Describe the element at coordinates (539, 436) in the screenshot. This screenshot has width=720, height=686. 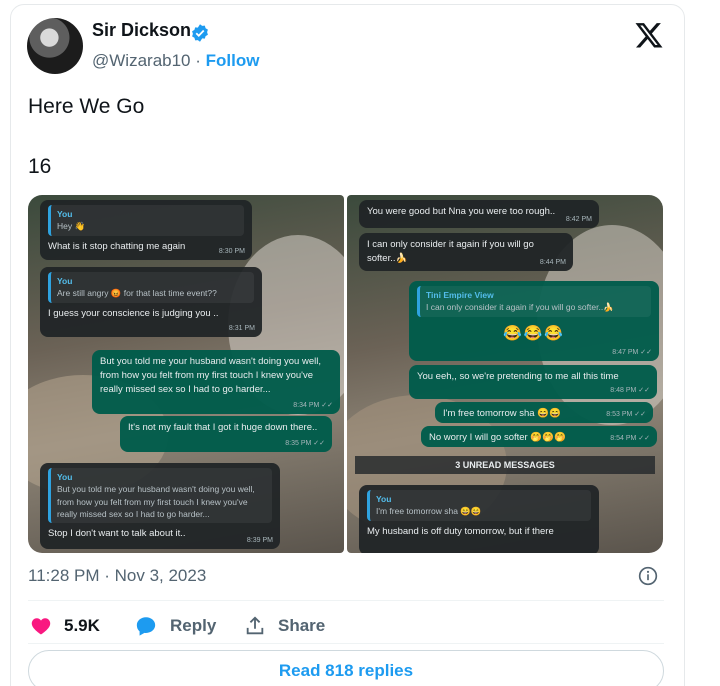
I see `chat-bubble-outgoing: No worry I will go softer 🤭🤭🤭 8:54 PM ✓✓` at that location.